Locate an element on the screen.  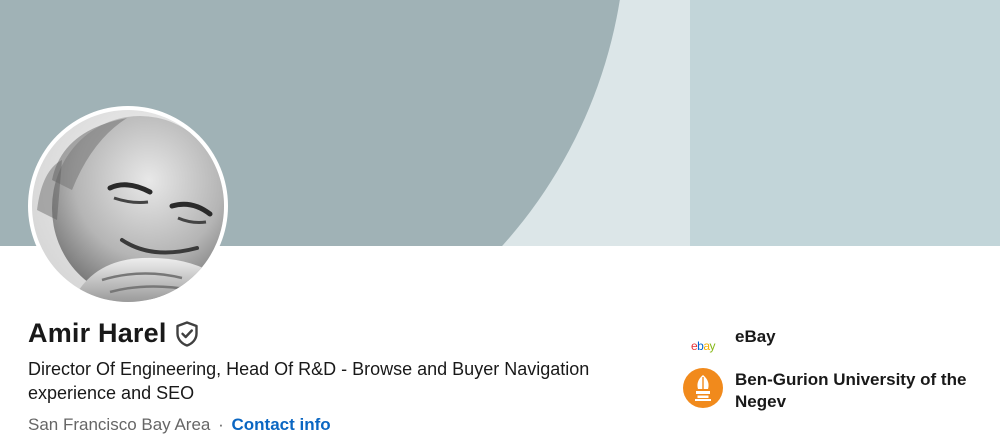
name-row: Amir Harel is located at coordinates (113, 333).